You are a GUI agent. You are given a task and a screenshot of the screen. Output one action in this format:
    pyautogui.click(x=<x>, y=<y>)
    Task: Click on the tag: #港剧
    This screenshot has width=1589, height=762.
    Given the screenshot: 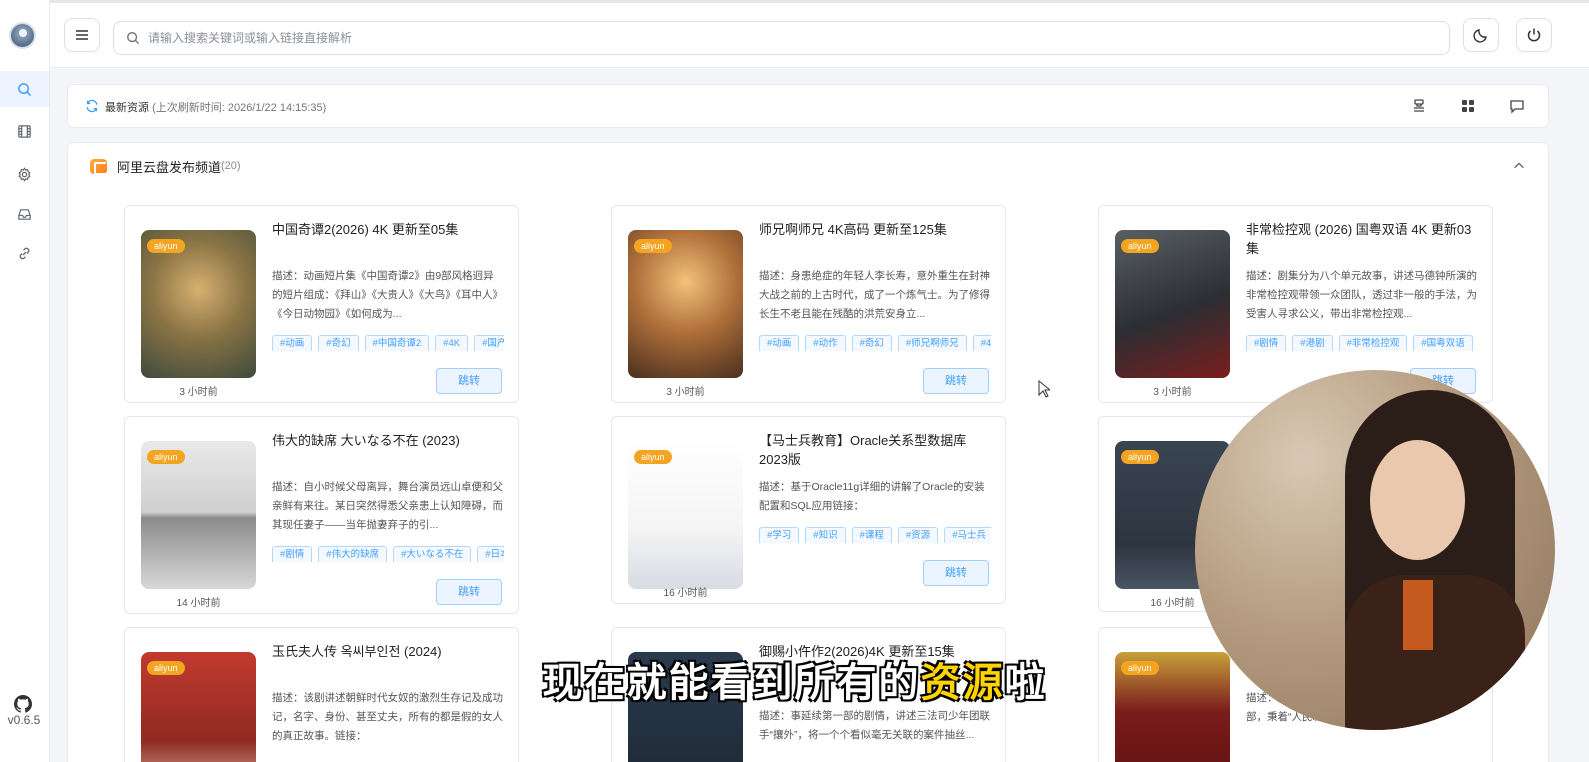 What is the action you would take?
    pyautogui.click(x=1312, y=343)
    